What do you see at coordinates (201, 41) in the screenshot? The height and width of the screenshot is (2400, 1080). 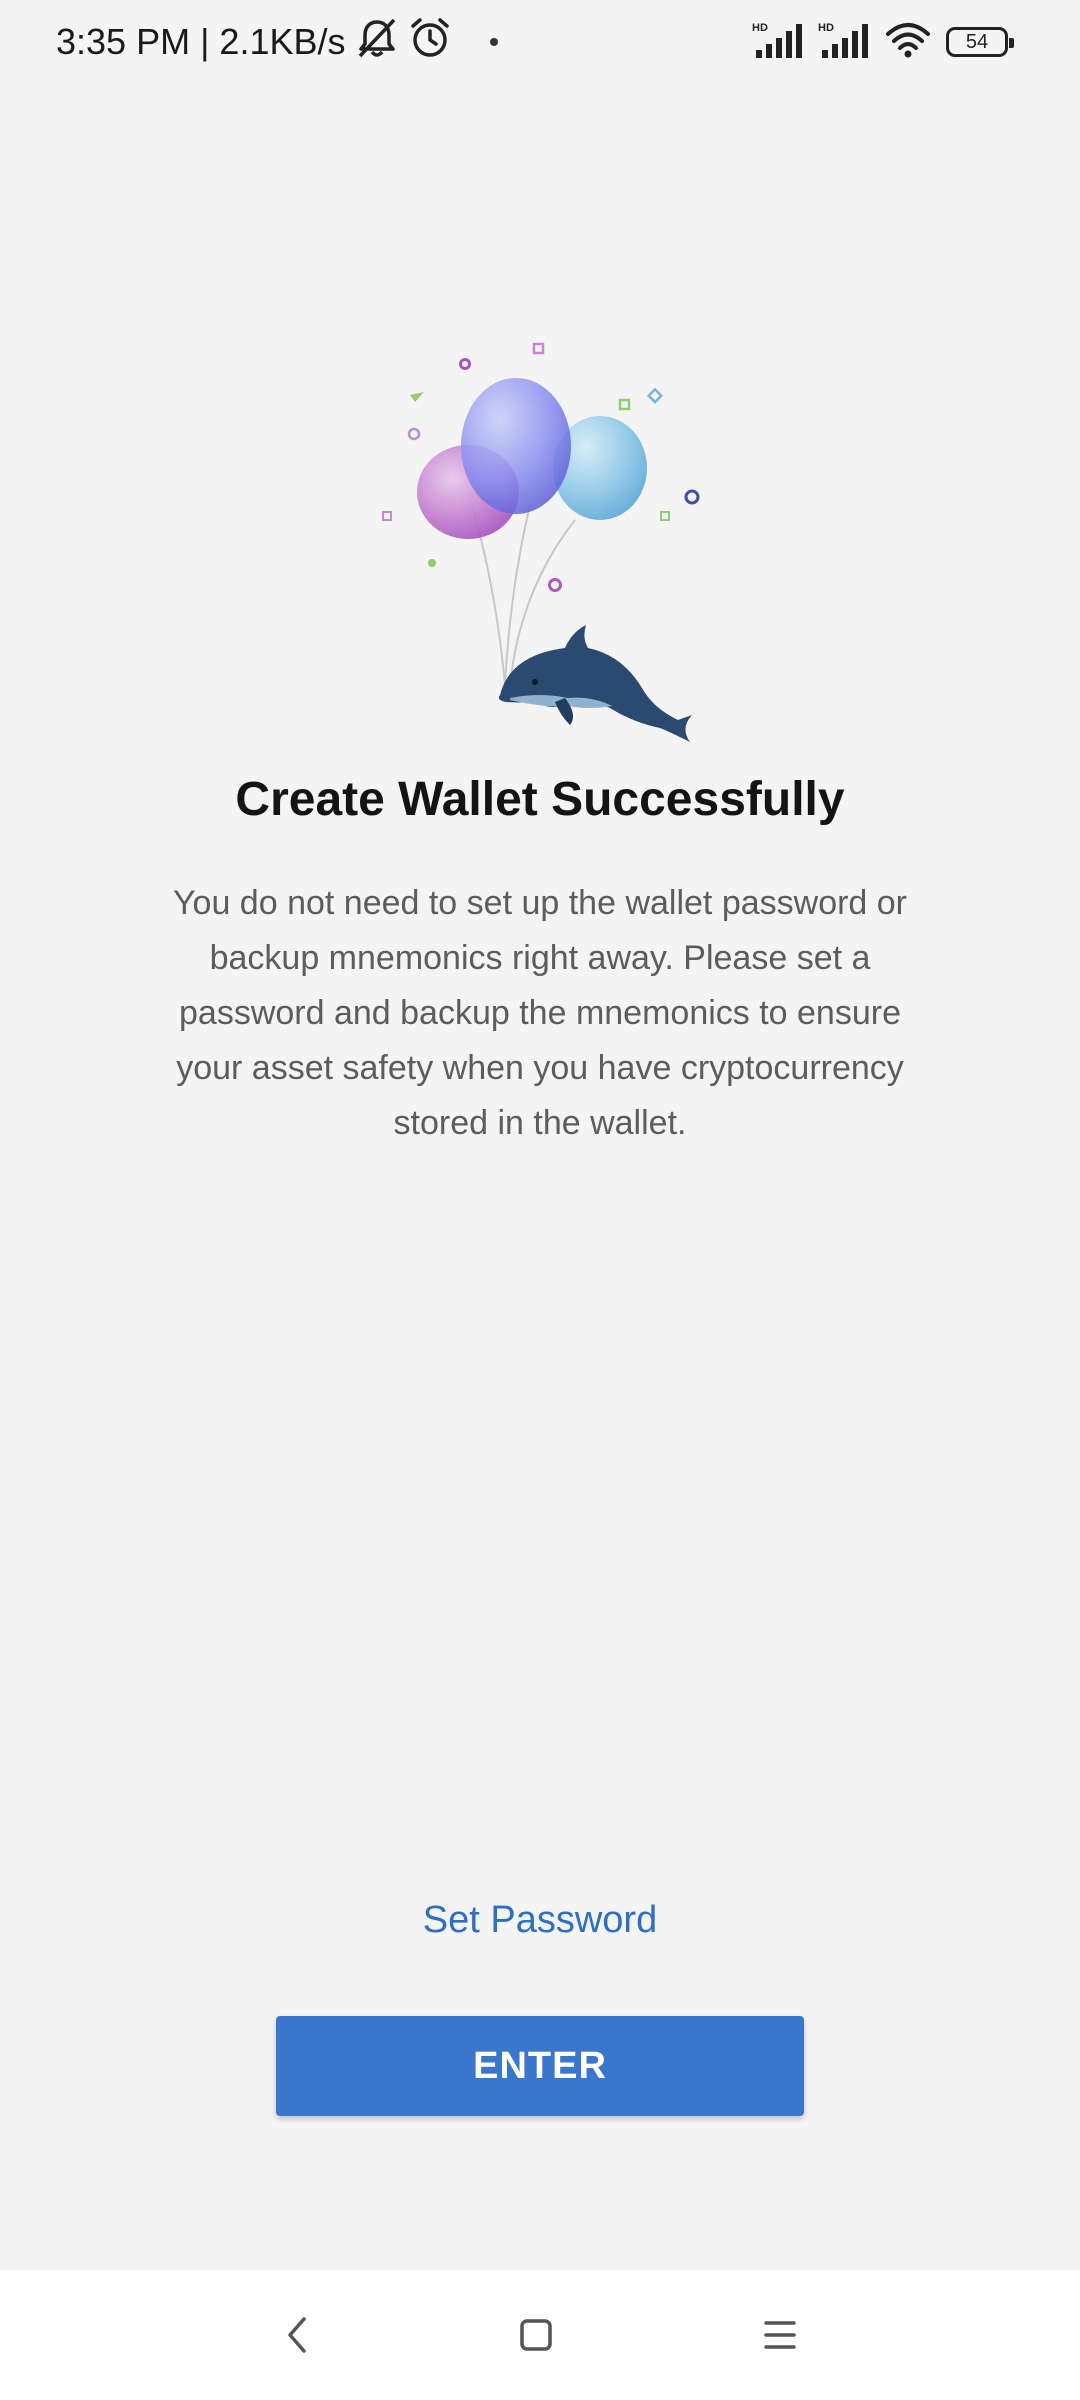 I see `time-and-speed: 3:35 PM | 2.1KB/s` at bounding box center [201, 41].